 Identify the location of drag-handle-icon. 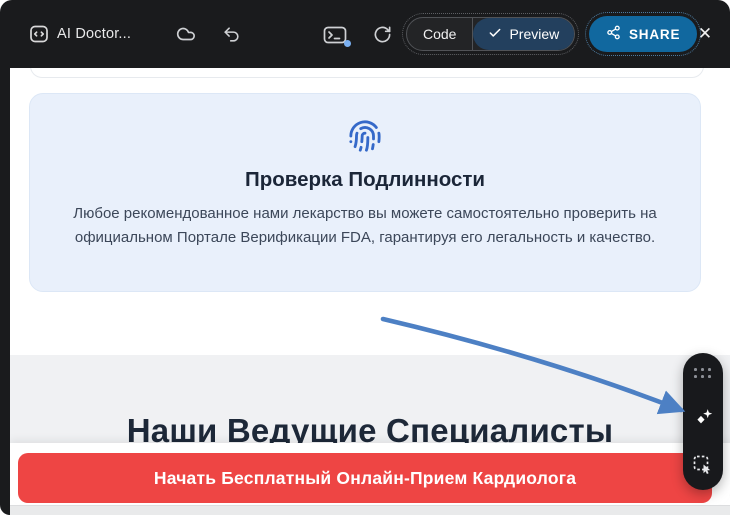
(703, 373).